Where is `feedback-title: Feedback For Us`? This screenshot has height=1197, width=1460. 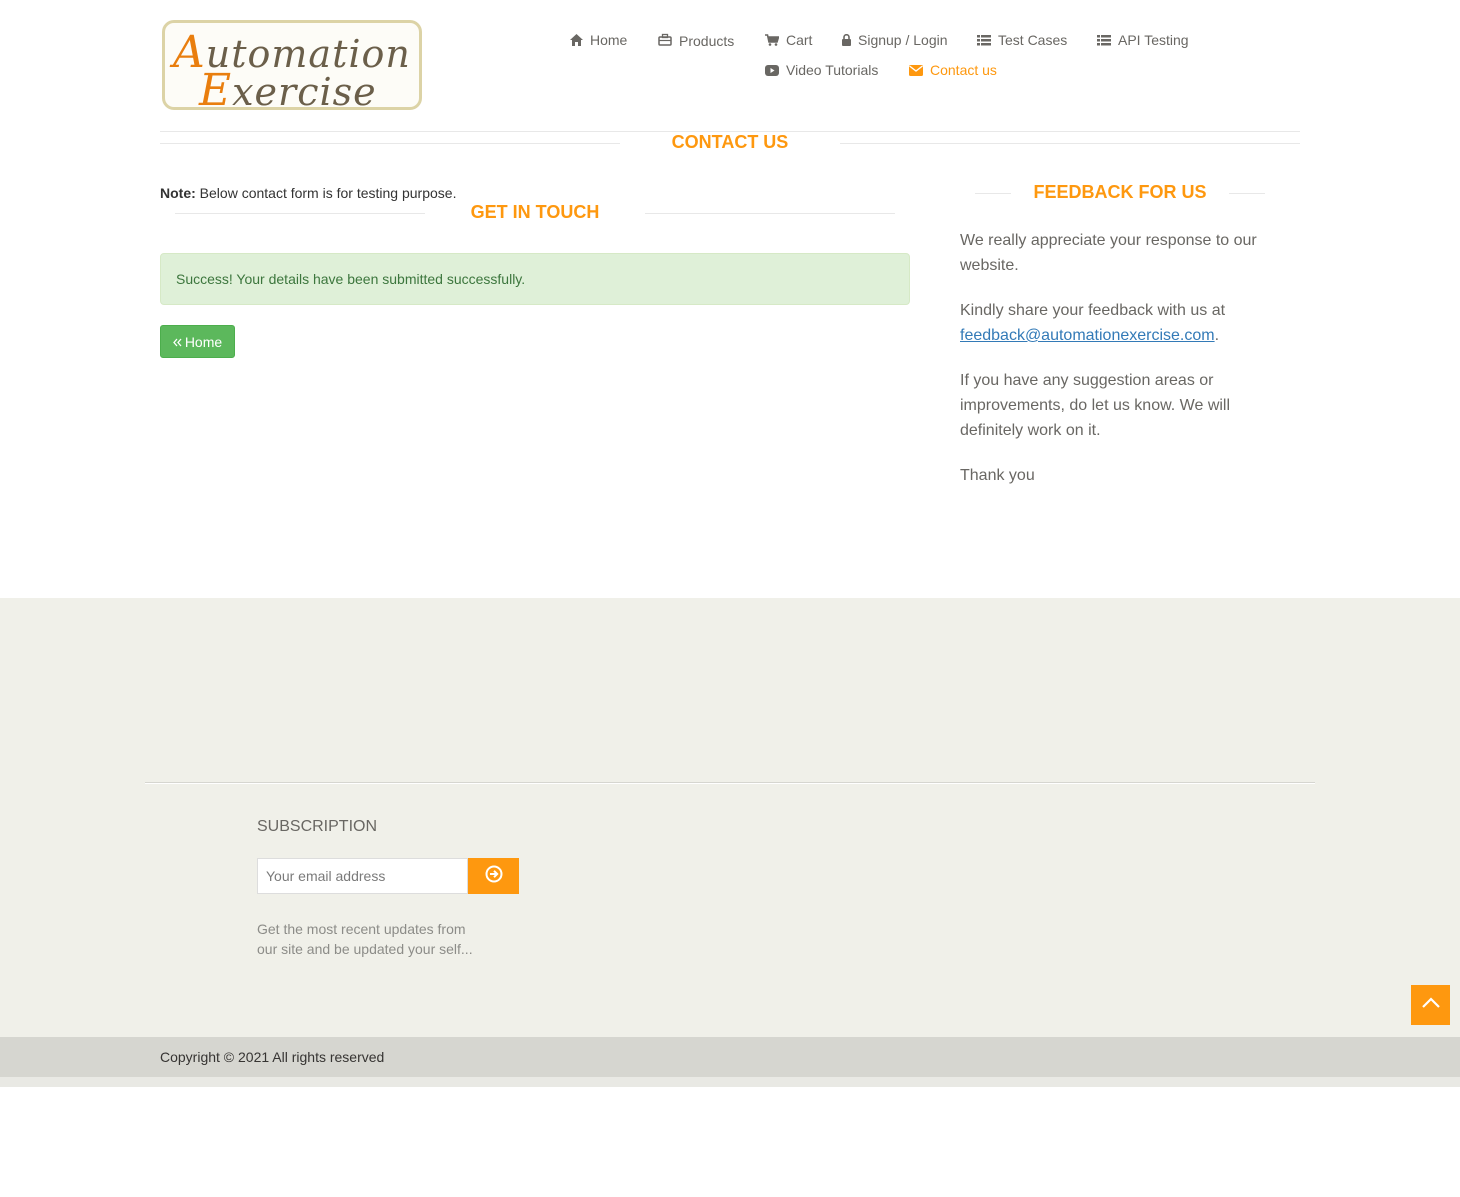
feedback-title: Feedback For Us is located at coordinates (1120, 192).